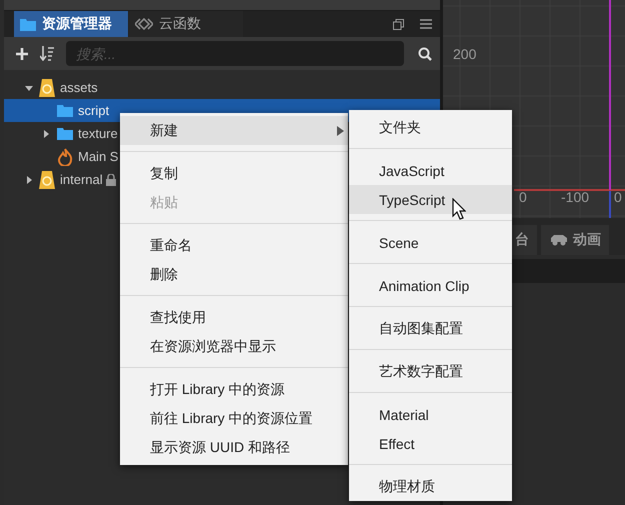 Image resolution: width=625 pixels, height=505 pixels. I want to click on axis-label: 200, so click(464, 54).